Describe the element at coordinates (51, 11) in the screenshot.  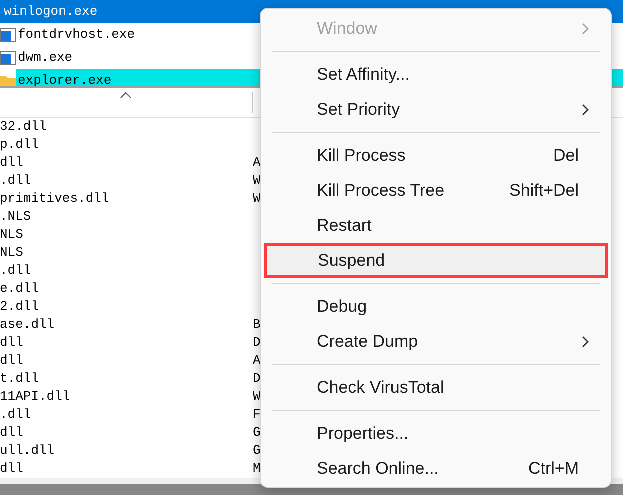
I see `process-name: winlogon.exe` at that location.